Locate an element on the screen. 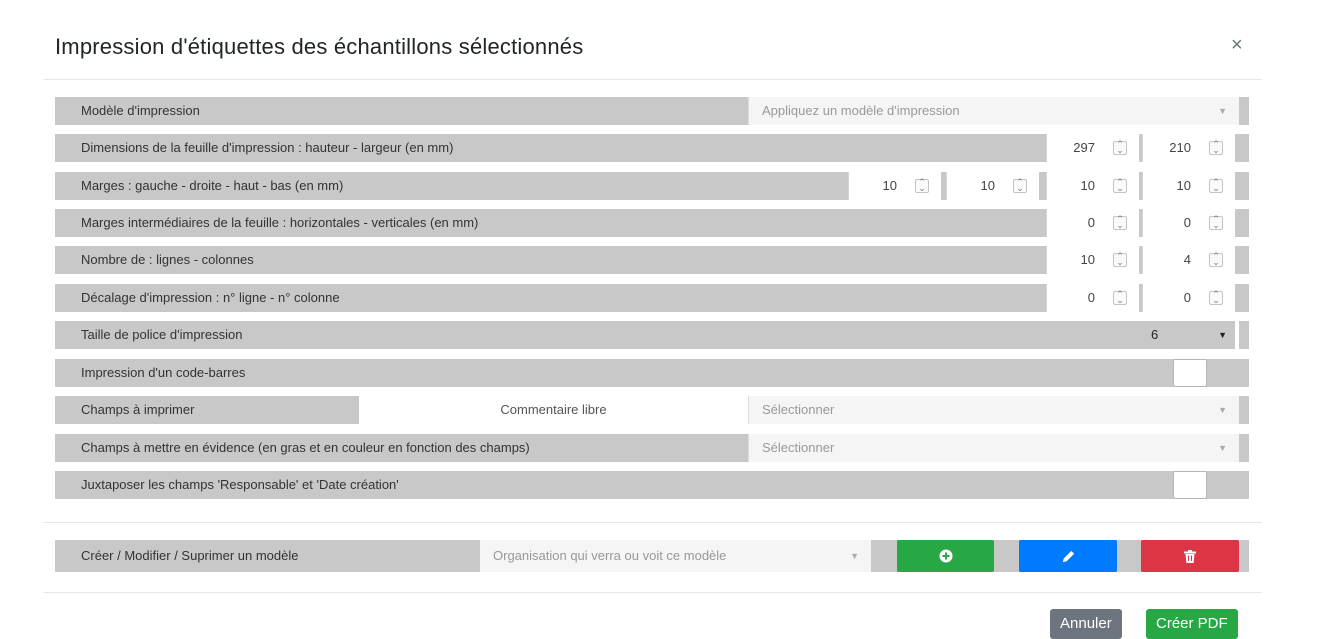 This screenshot has width=1324, height=639. font-size-label: Taille de police d'impression is located at coordinates (162, 334).